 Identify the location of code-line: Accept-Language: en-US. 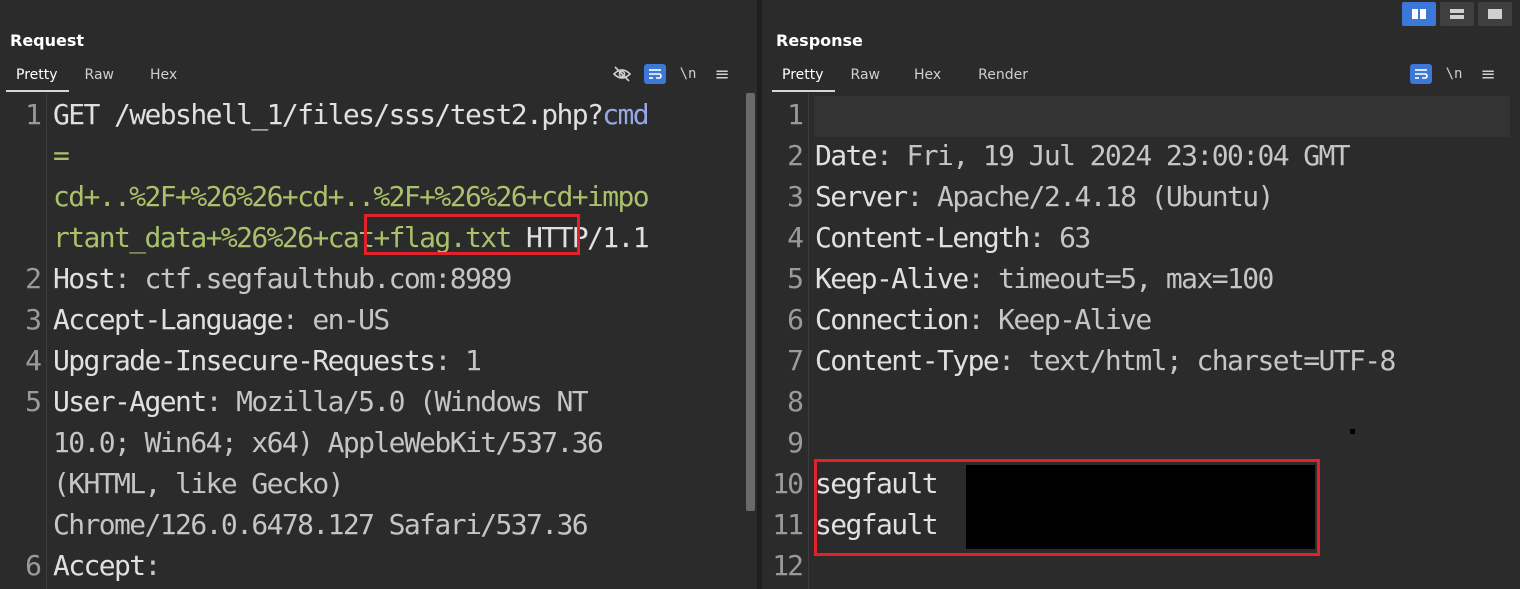
(221, 319).